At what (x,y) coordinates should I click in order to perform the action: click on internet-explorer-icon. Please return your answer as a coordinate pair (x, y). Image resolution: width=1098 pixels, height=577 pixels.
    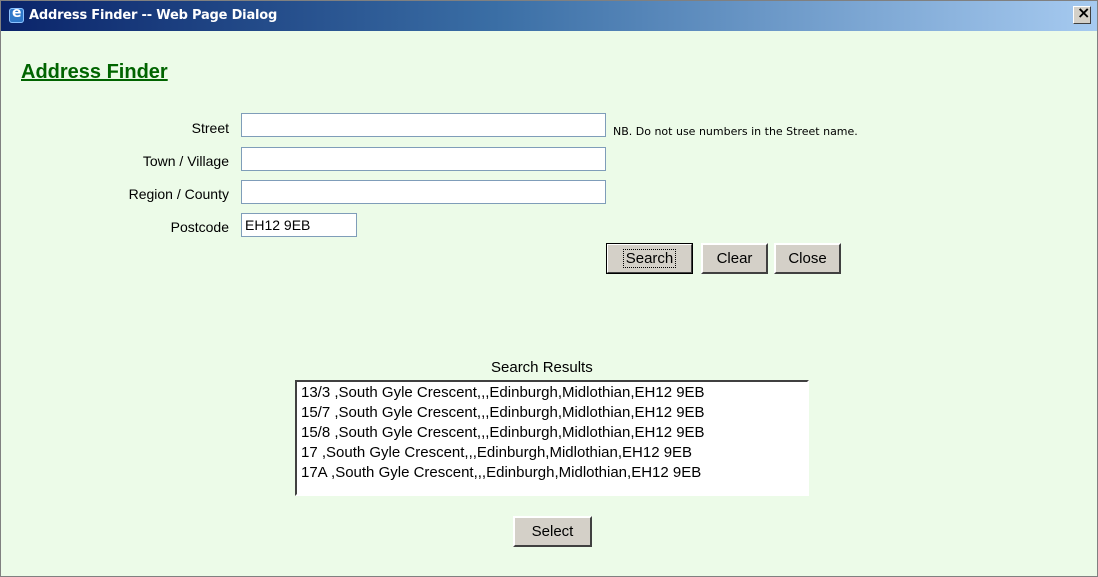
    Looking at the image, I should click on (16, 14).